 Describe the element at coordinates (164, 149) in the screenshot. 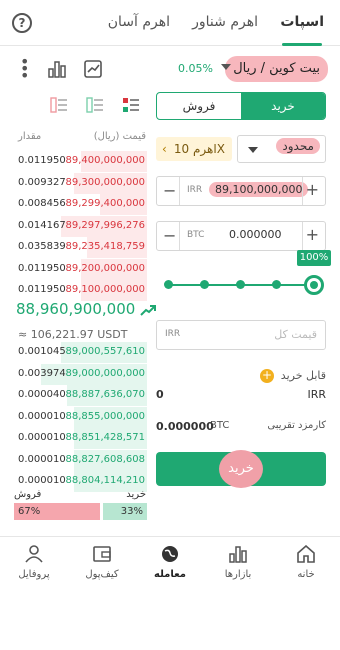

I see `chevron-left-icon: ‹` at that location.